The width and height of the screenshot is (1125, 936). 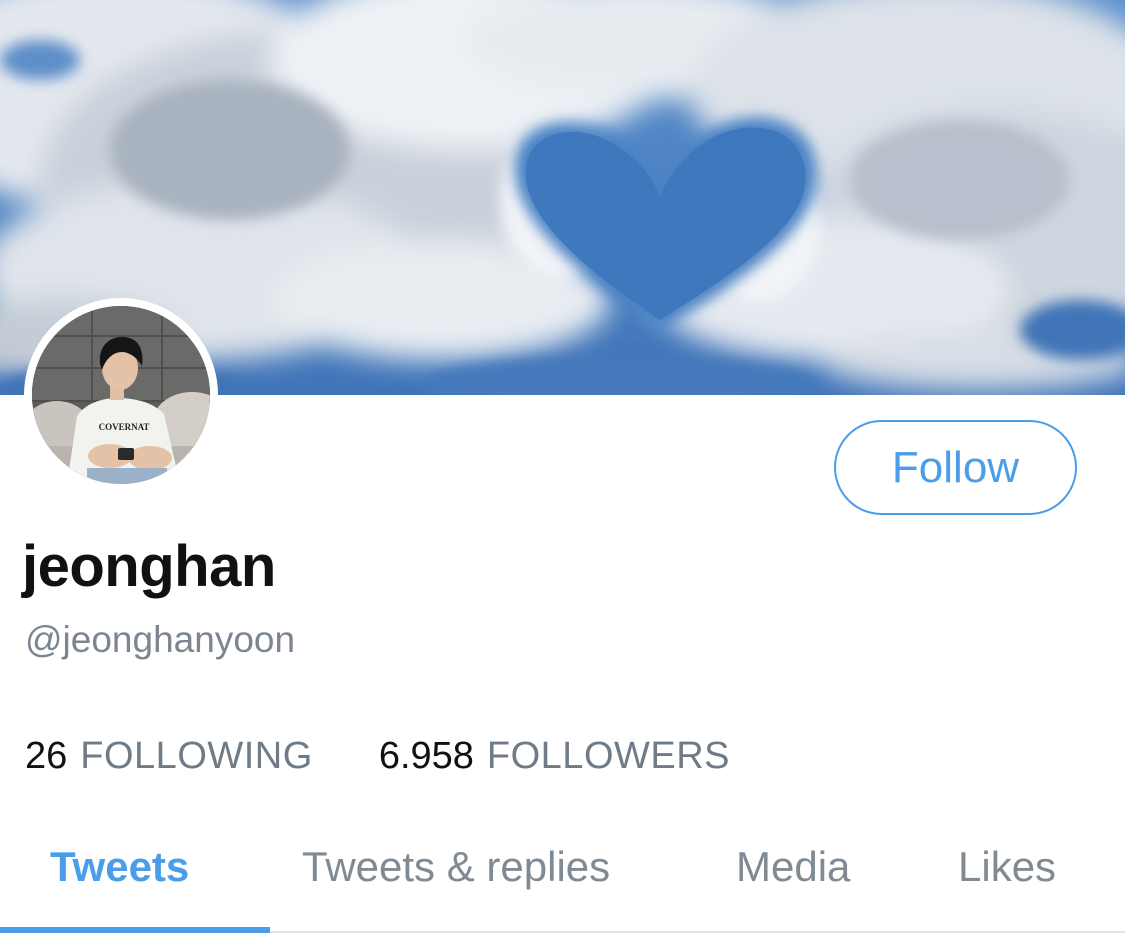 I want to click on tab-media: Media, so click(x=793, y=867).